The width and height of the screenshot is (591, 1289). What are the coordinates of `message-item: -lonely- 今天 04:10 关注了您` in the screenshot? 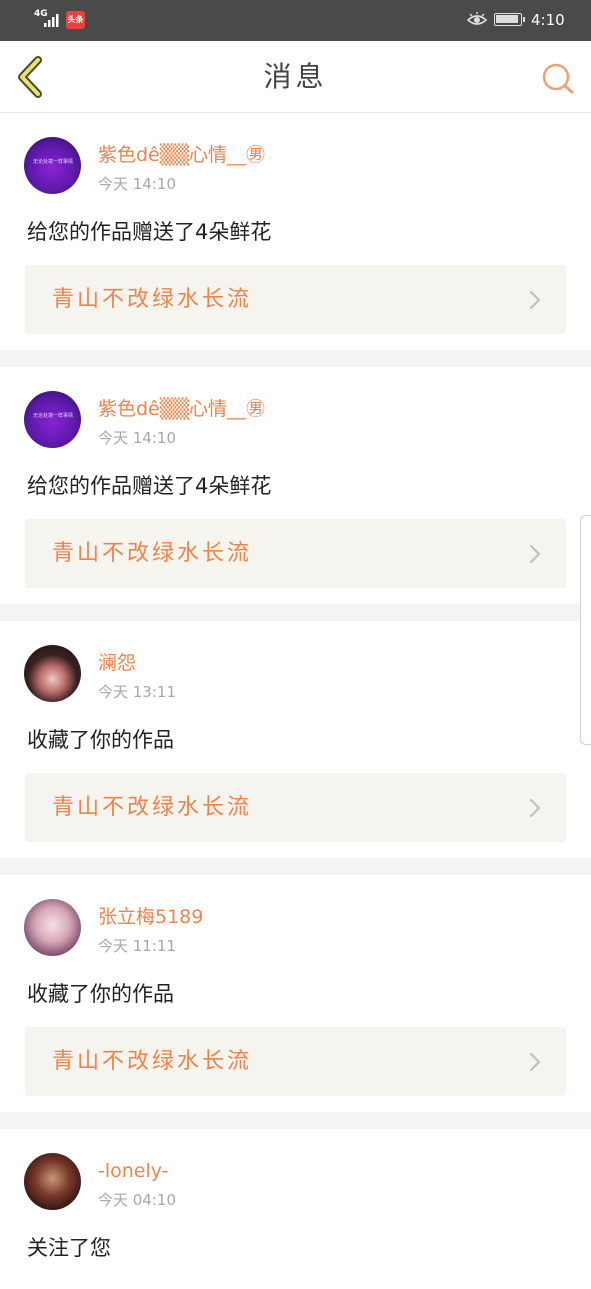 It's located at (295, 1209).